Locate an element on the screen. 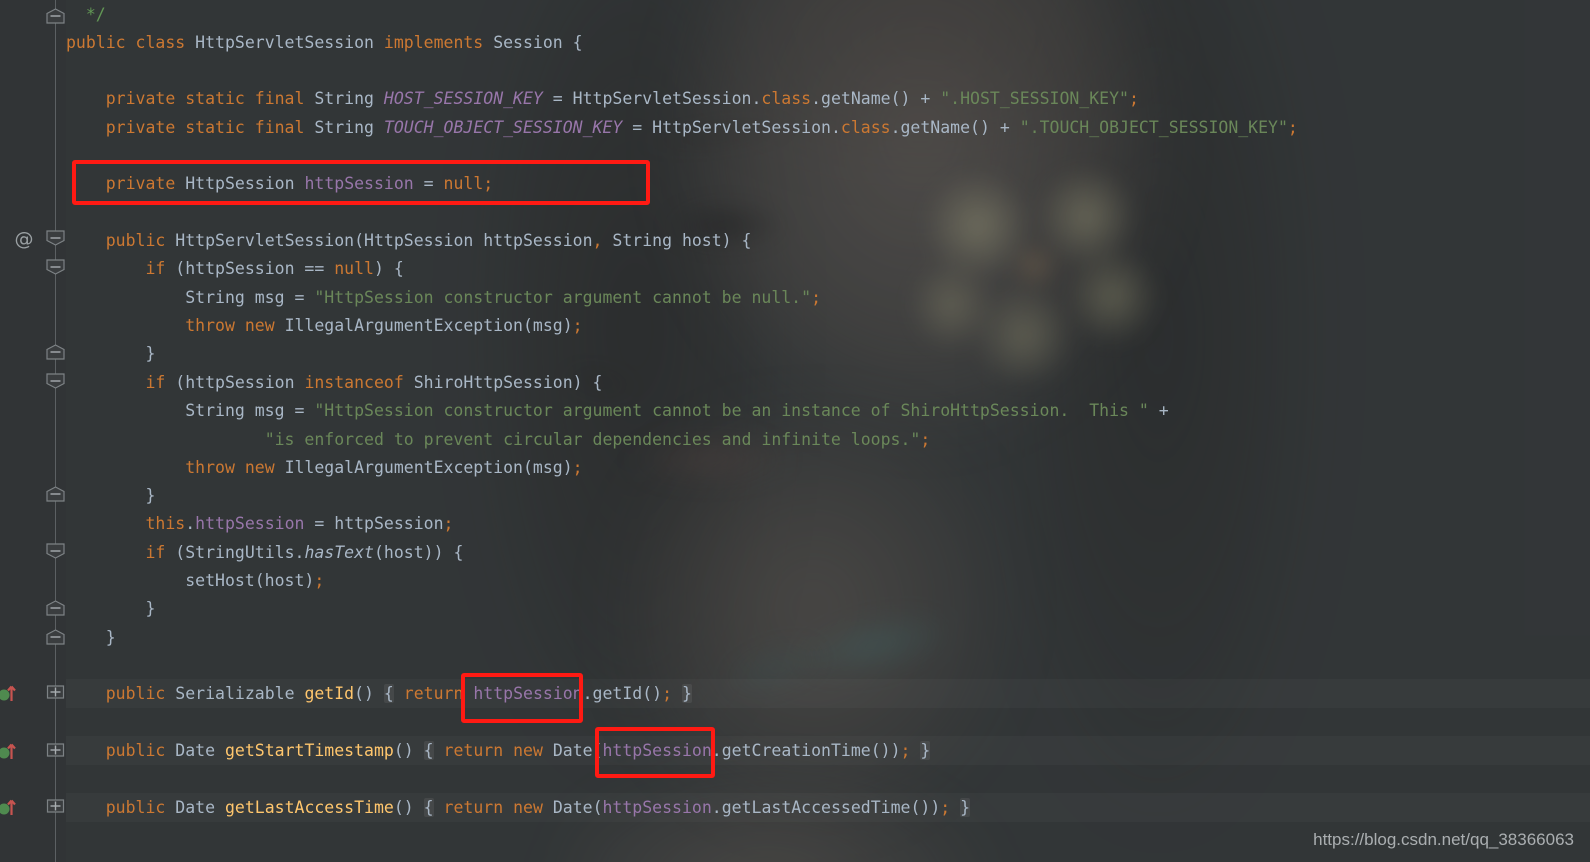 Image resolution: width=1590 pixels, height=862 pixels. code-token: HOST_SESSION_KEY is located at coordinates (463, 98).